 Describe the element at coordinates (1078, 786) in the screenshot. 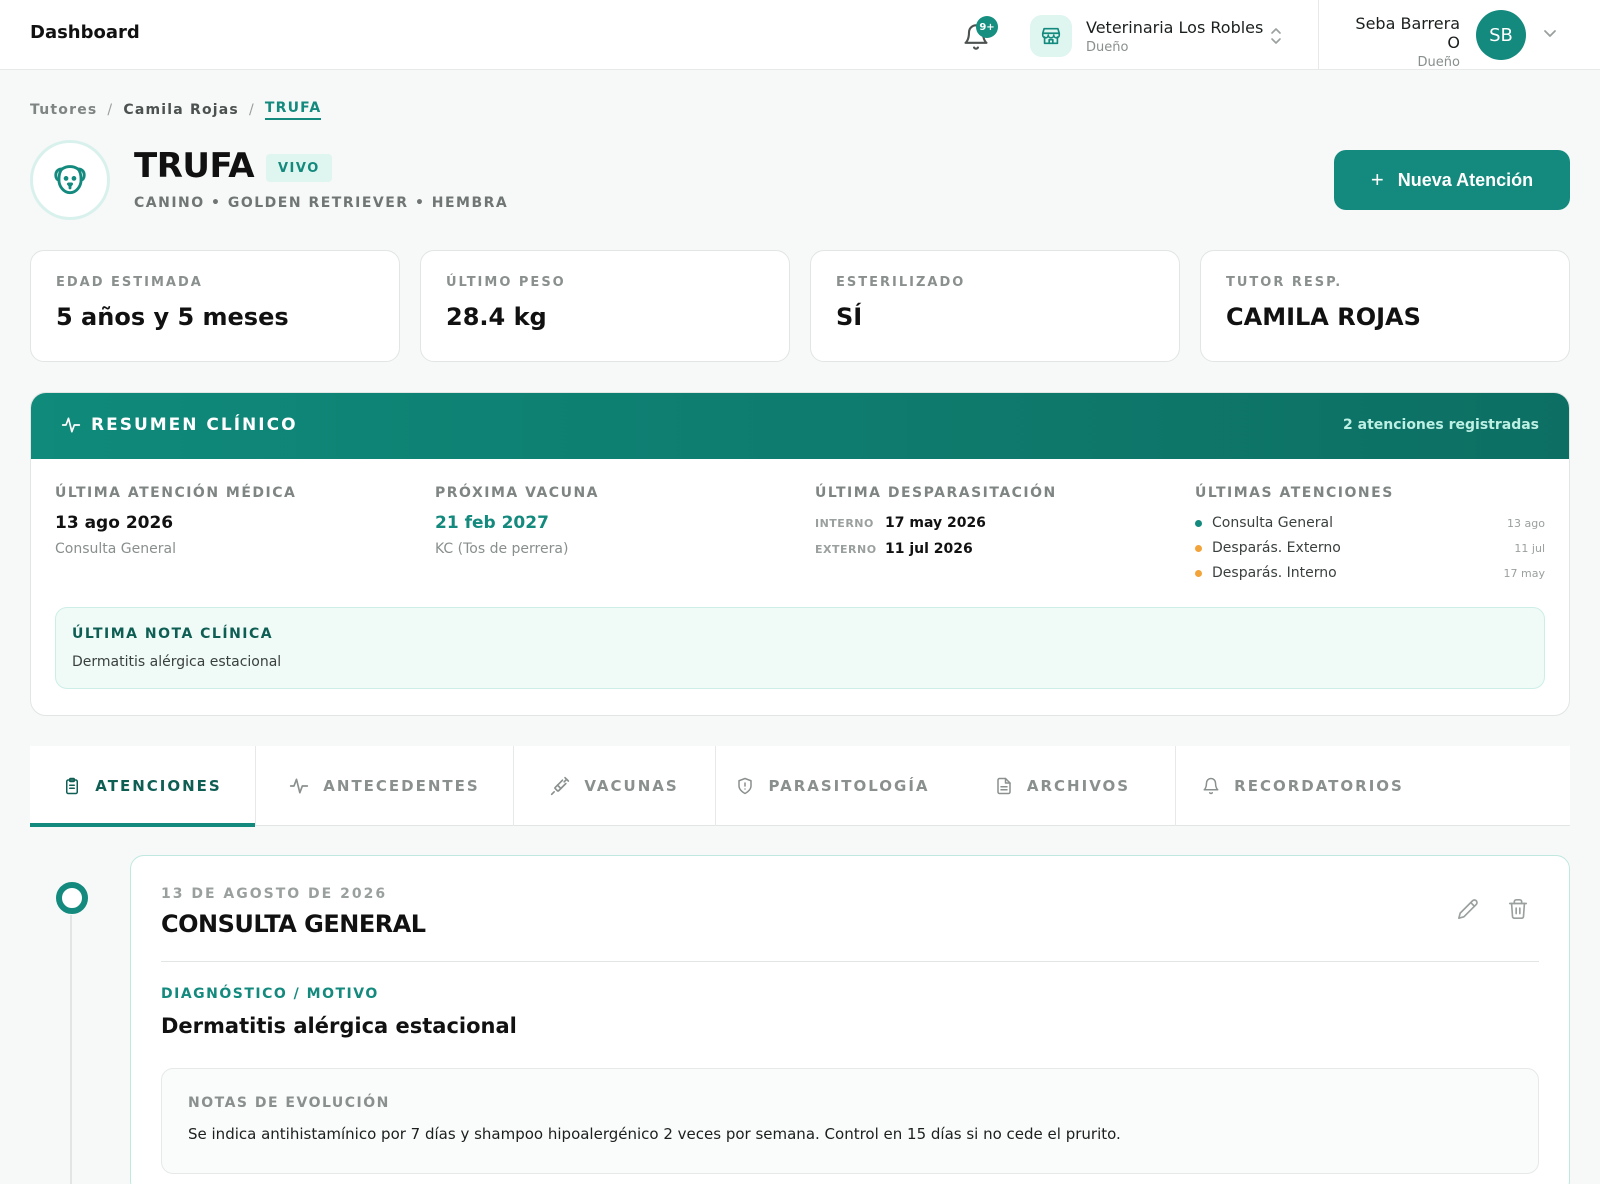

I see `tab-label: ARCHIVOS` at that location.